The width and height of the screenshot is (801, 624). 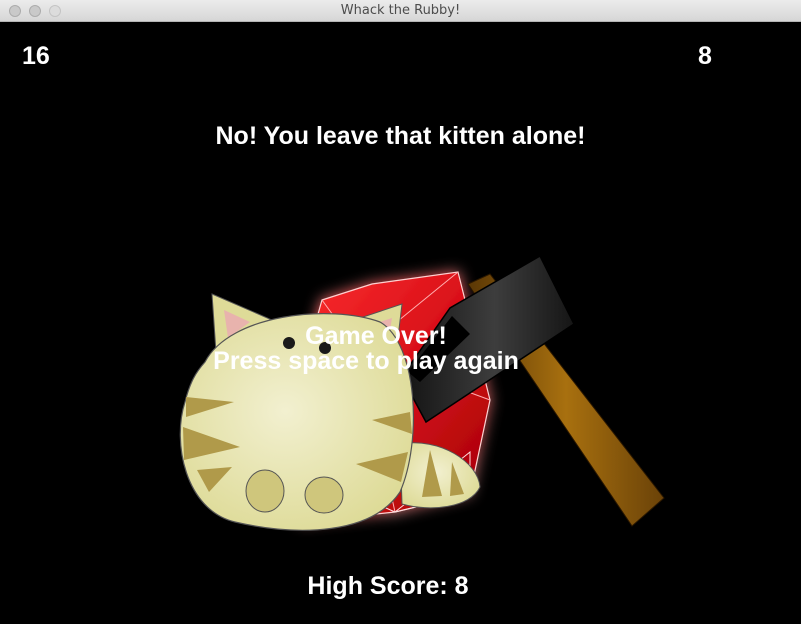 I want to click on status-message: No! You leave that kitten alone!, so click(x=400, y=136).